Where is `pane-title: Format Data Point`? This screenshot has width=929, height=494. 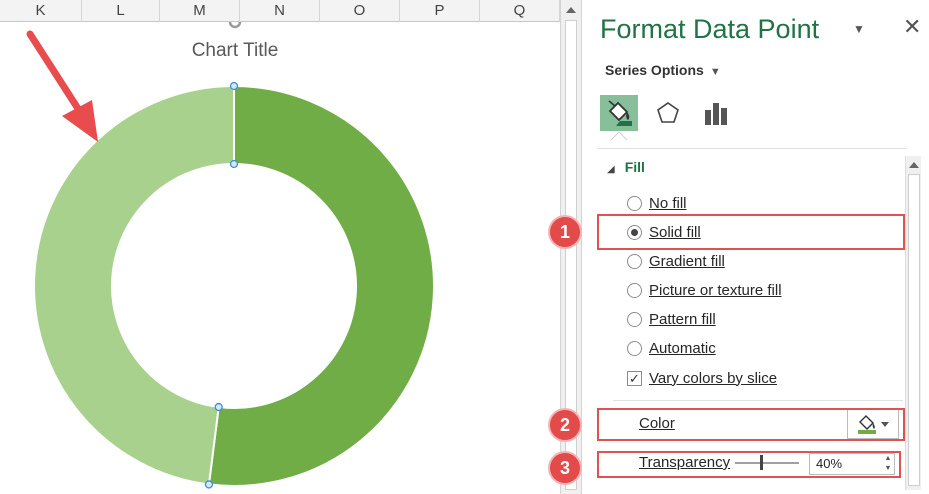
pane-title: Format Data Point is located at coordinates (710, 29).